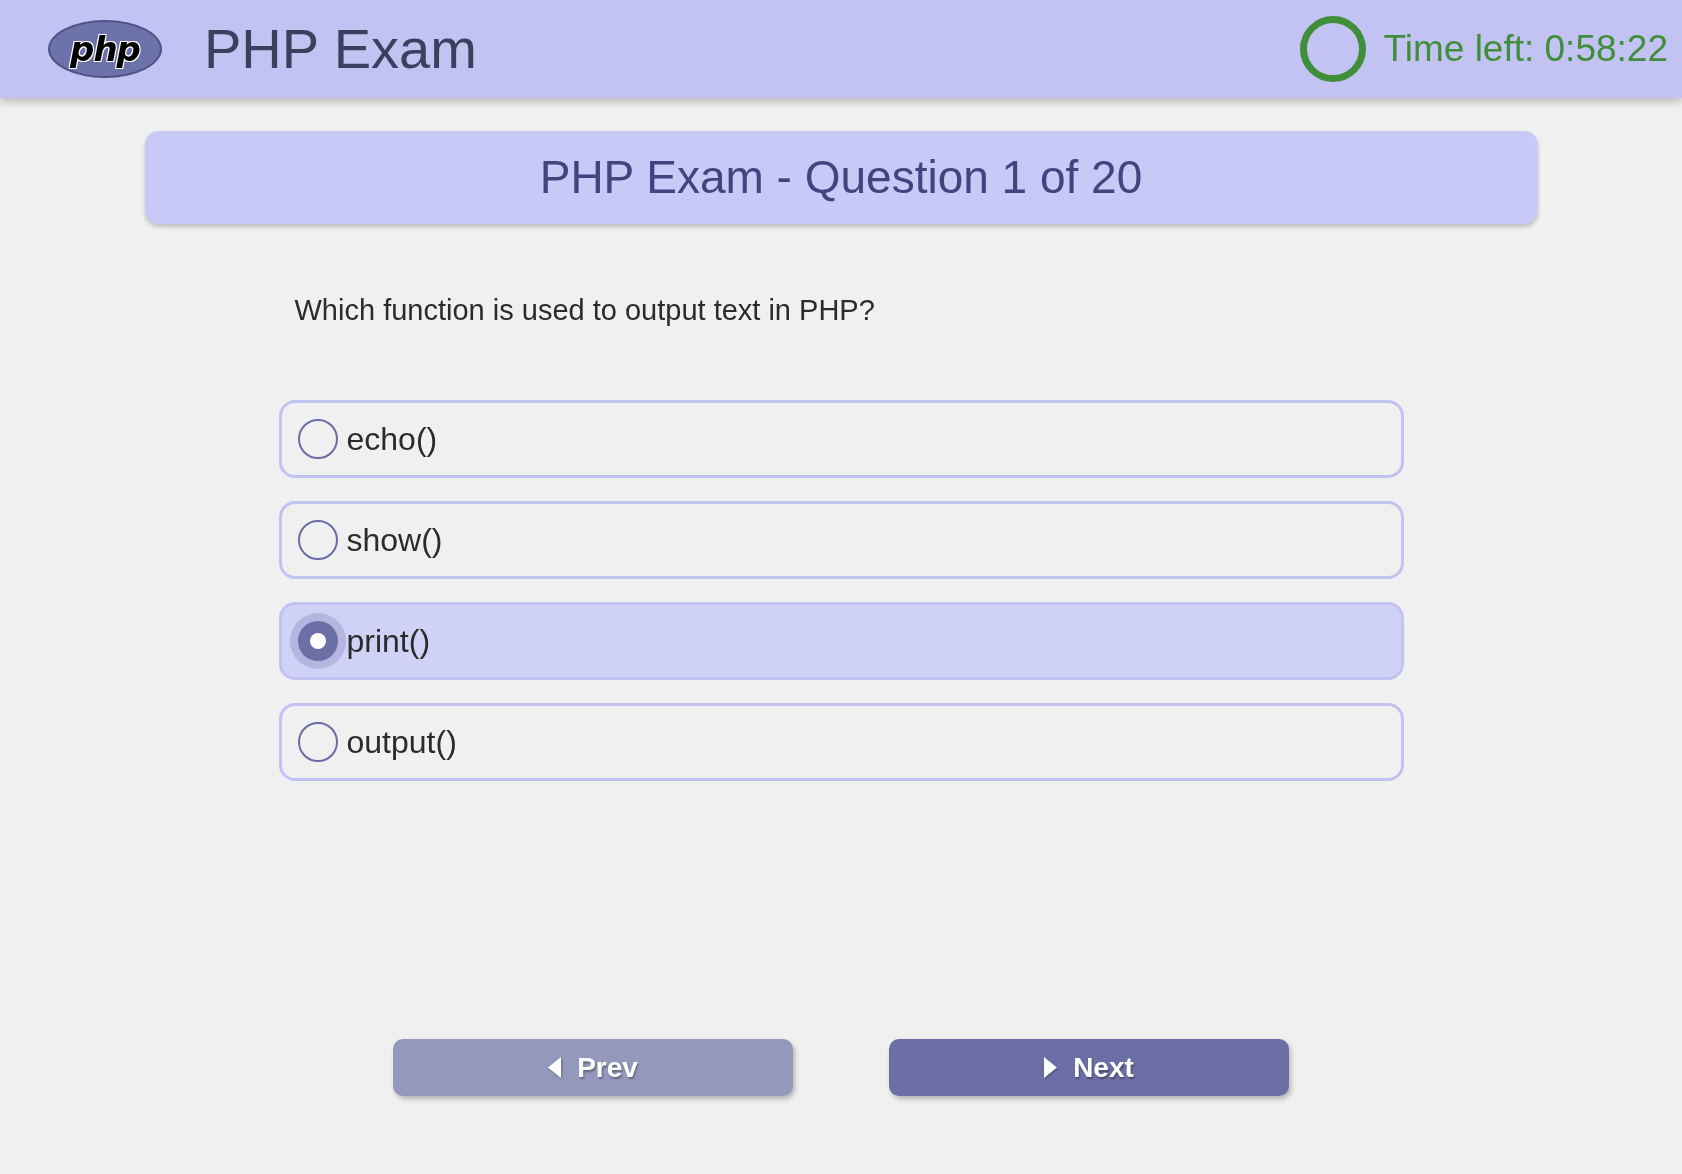  Describe the element at coordinates (1051, 1067) in the screenshot. I see `triangle-right-icon` at that location.